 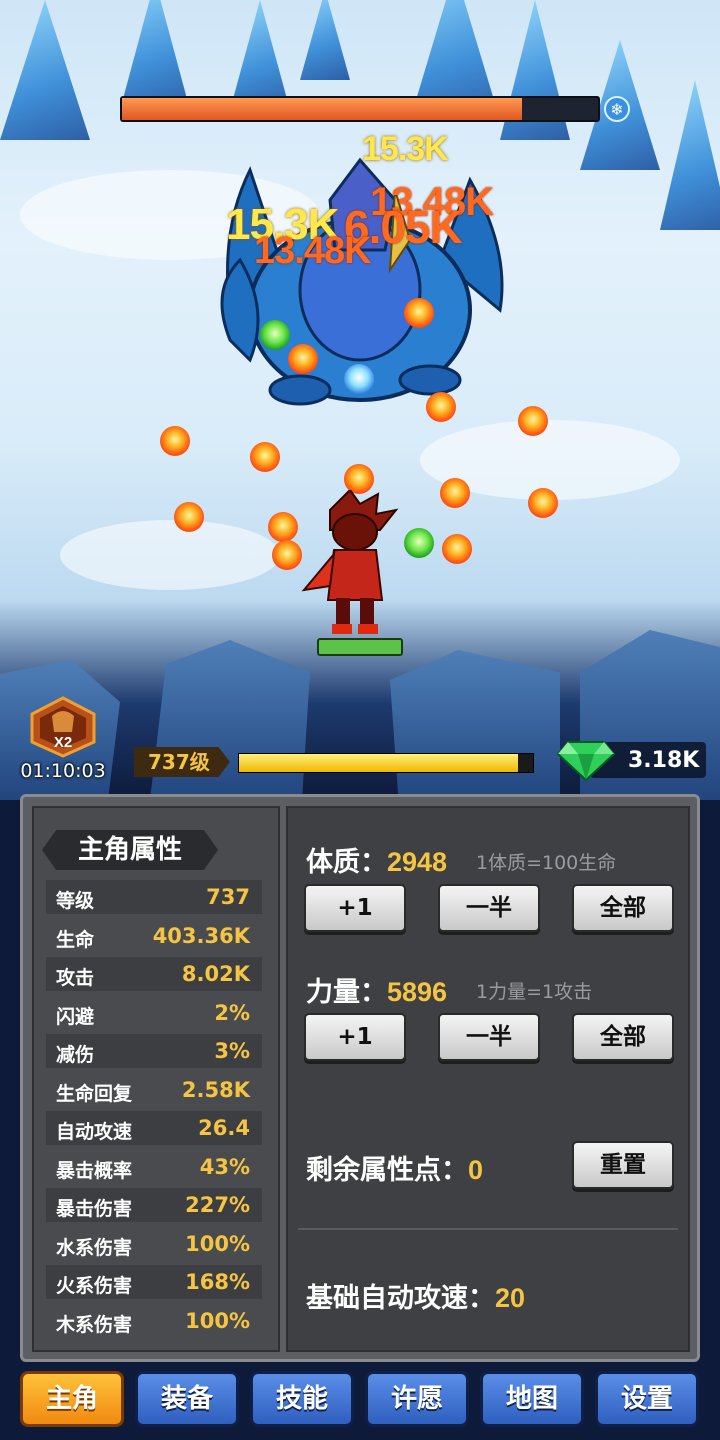 What do you see at coordinates (187, 1399) in the screenshot?
I see `nav-tab-equipment: 装备` at bounding box center [187, 1399].